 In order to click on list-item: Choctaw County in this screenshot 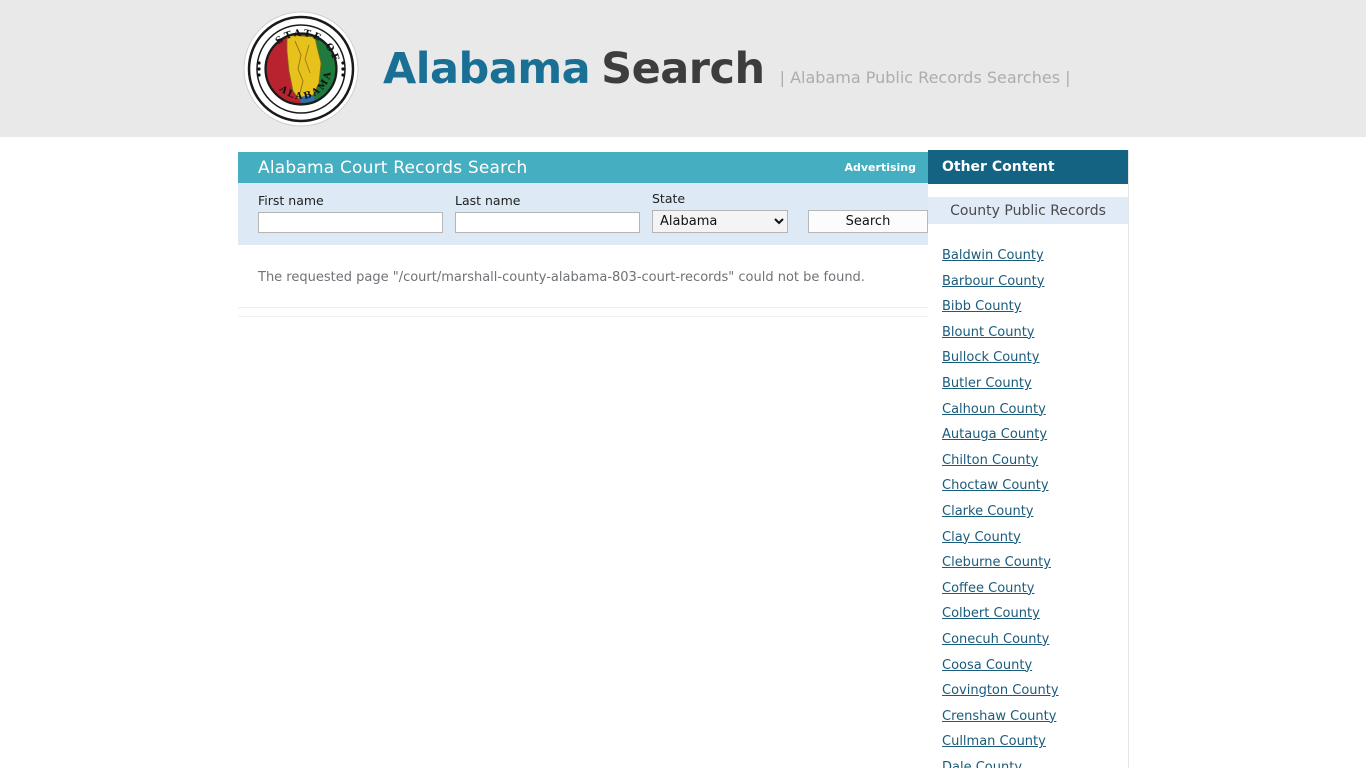, I will do `click(1035, 483)`.